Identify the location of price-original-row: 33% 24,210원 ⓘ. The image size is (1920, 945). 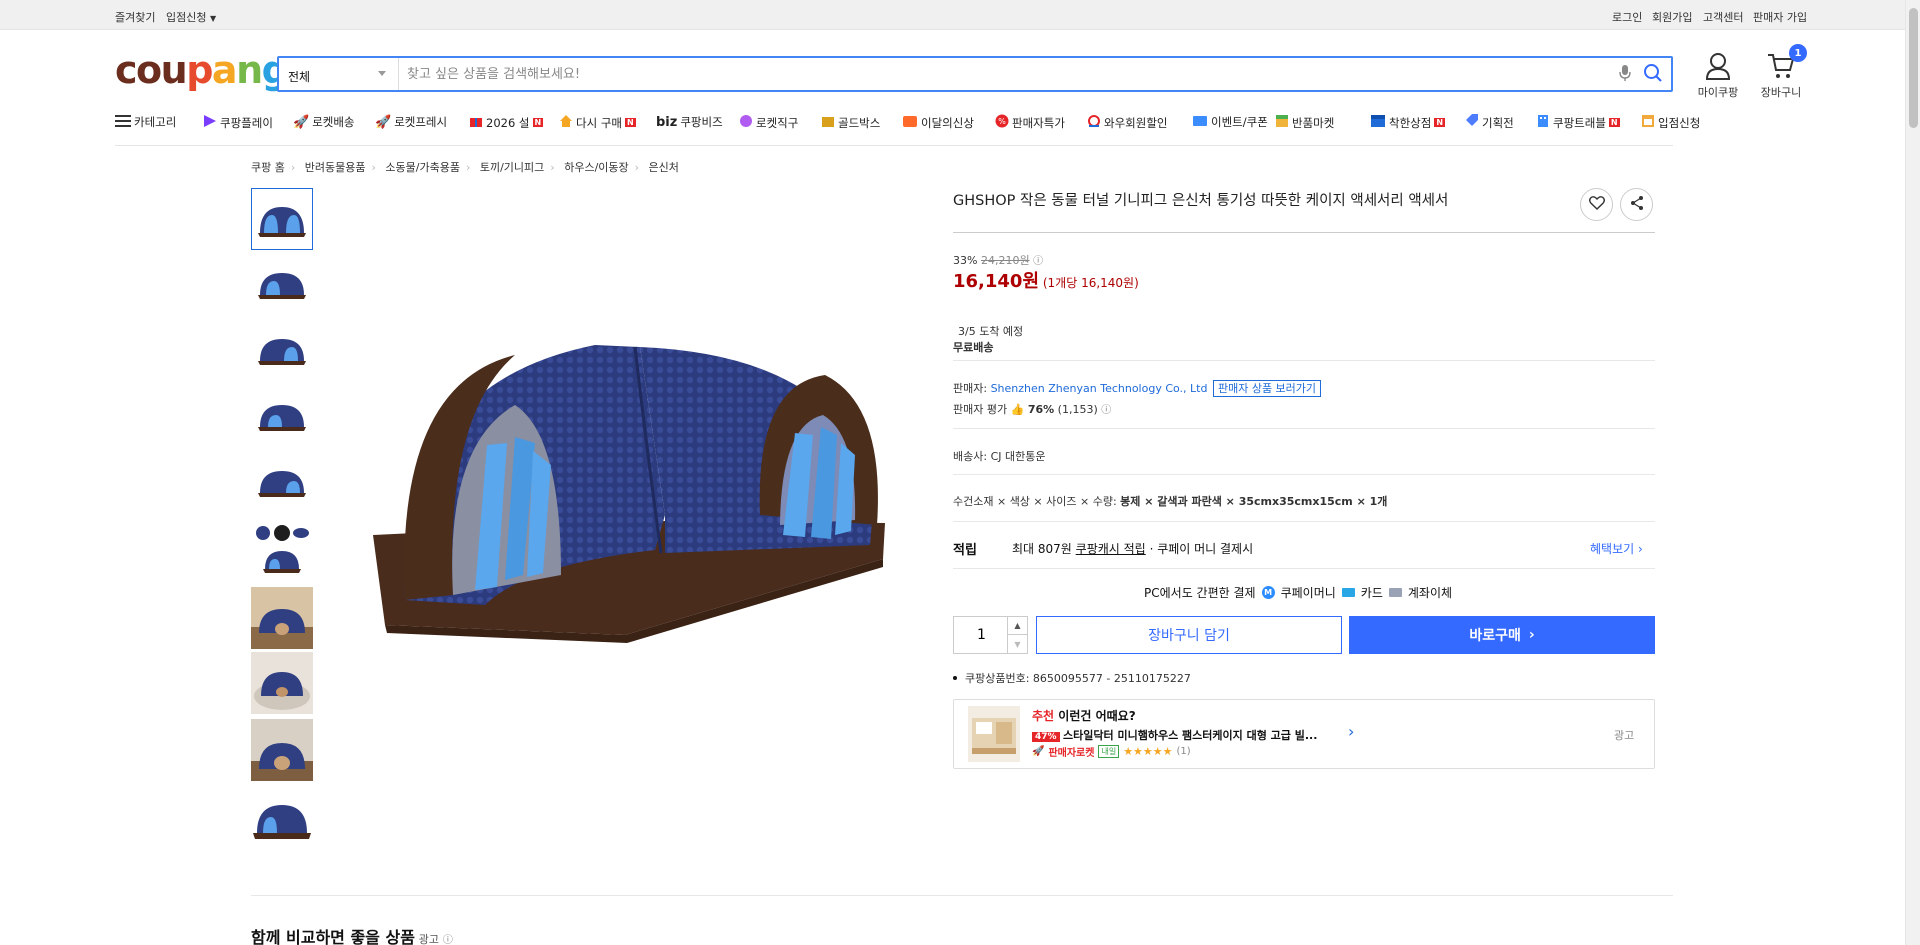
(998, 260).